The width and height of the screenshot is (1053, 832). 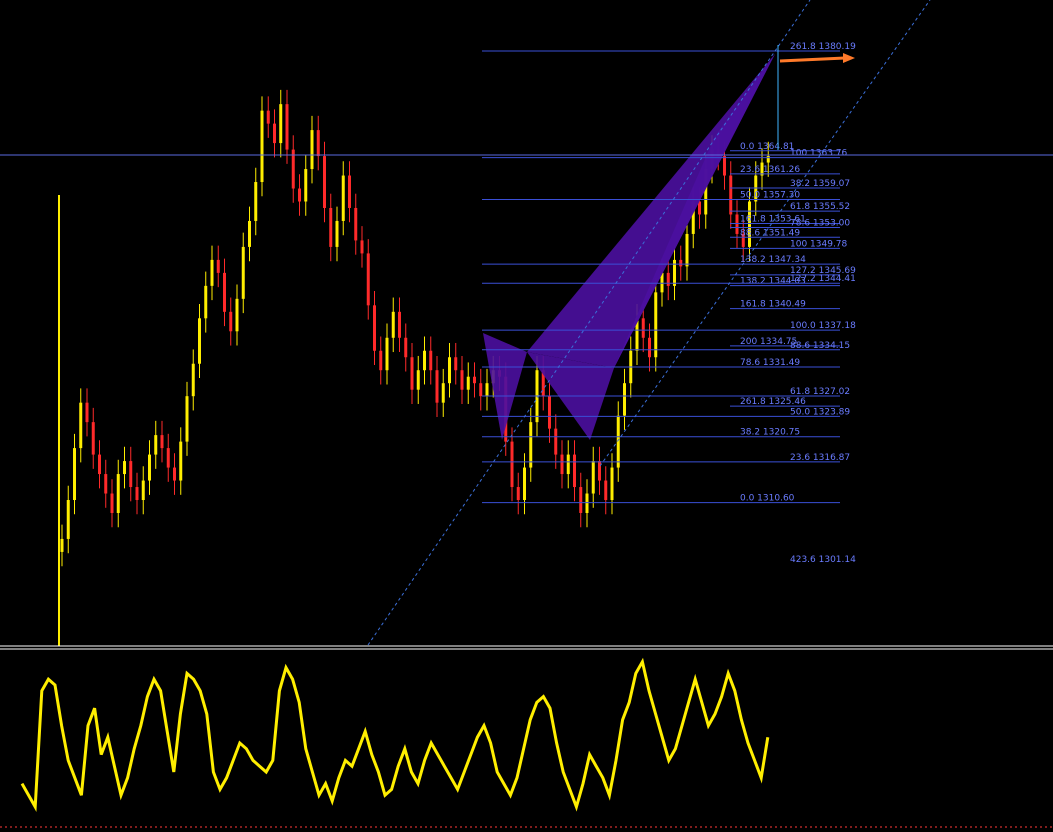 I want to click on fib-label: 61.8 1327.02, so click(x=820, y=392).